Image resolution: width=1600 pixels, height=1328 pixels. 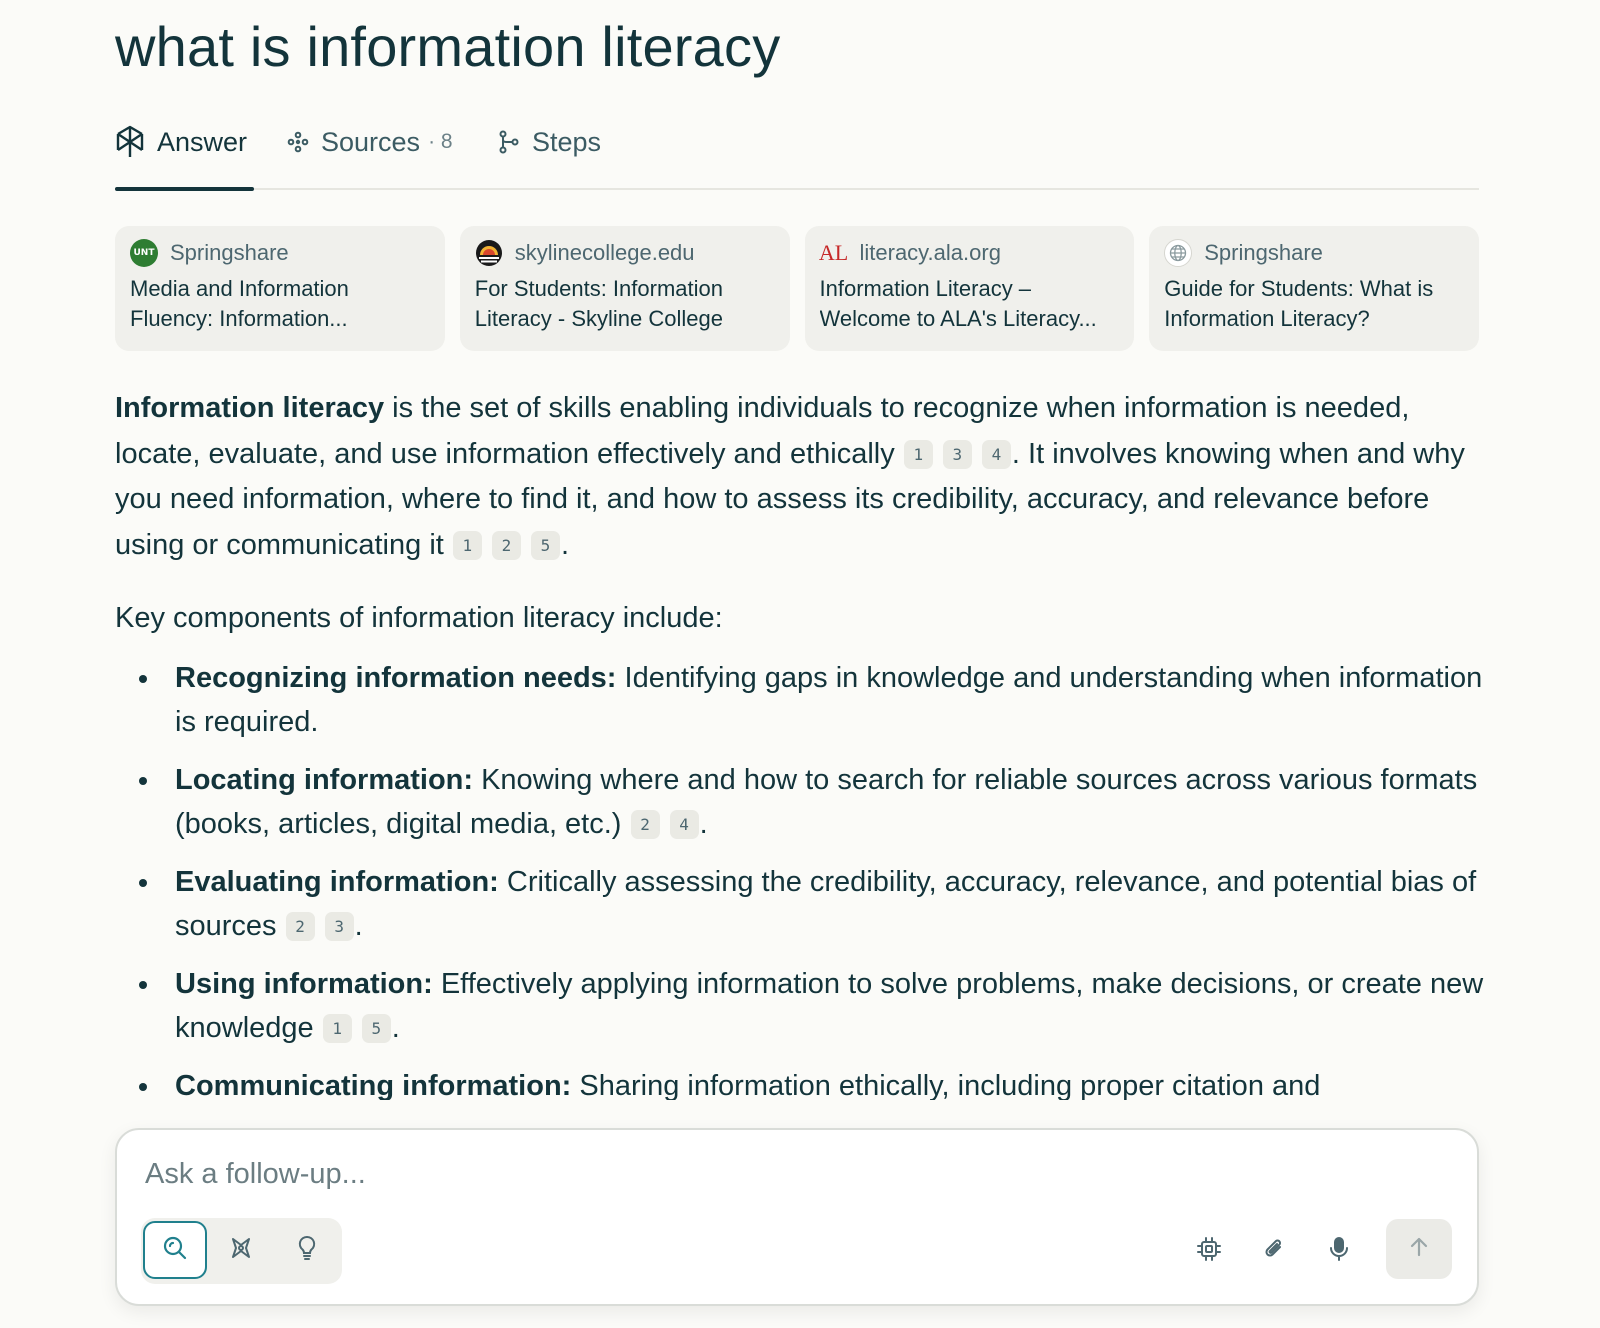 What do you see at coordinates (202, 141) in the screenshot?
I see `tab-answer-label: Answer` at bounding box center [202, 141].